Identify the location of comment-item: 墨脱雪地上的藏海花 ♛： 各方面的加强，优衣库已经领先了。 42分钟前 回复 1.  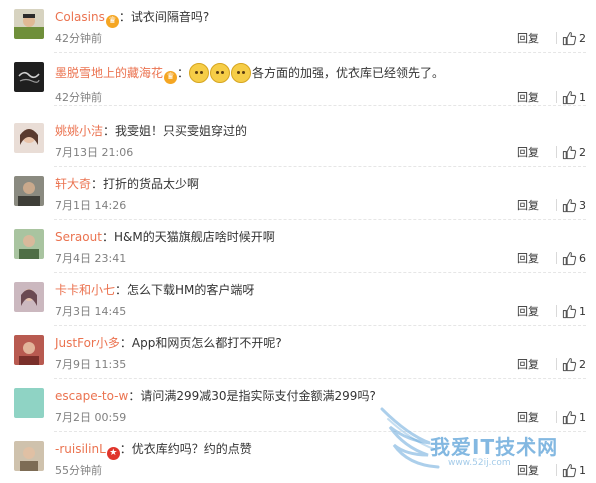
(298, 79).